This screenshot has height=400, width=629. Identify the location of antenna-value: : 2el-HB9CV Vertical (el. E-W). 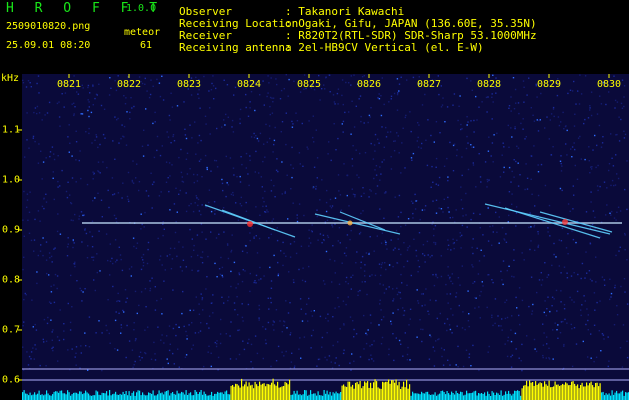
(384, 47).